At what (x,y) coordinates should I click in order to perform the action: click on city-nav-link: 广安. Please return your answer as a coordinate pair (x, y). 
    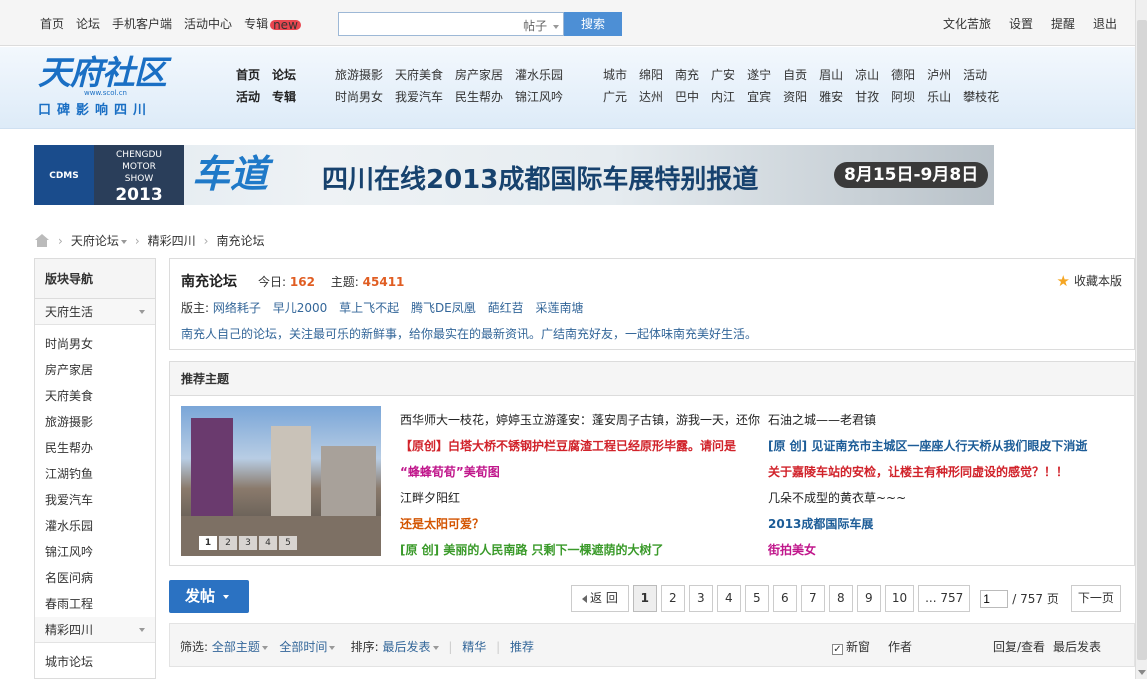
    Looking at the image, I should click on (723, 74).